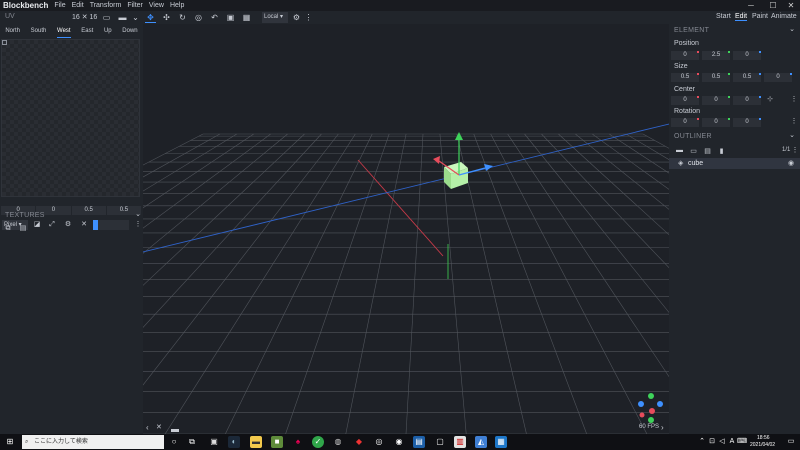 This screenshot has height=450, width=800. What do you see at coordinates (784, 16) in the screenshot?
I see `tab-animate: Animate` at bounding box center [784, 16].